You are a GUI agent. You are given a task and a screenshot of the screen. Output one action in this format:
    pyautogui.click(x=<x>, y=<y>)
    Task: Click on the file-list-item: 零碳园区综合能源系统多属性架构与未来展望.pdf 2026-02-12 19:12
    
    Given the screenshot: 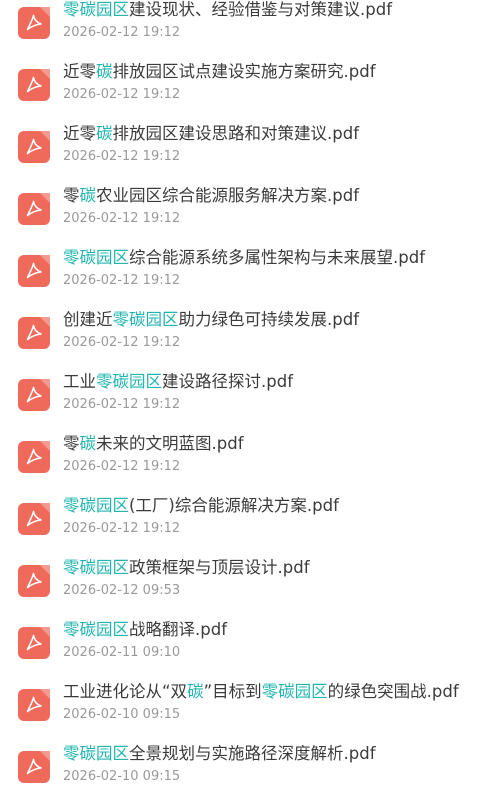 What is the action you would take?
    pyautogui.click(x=252, y=266)
    